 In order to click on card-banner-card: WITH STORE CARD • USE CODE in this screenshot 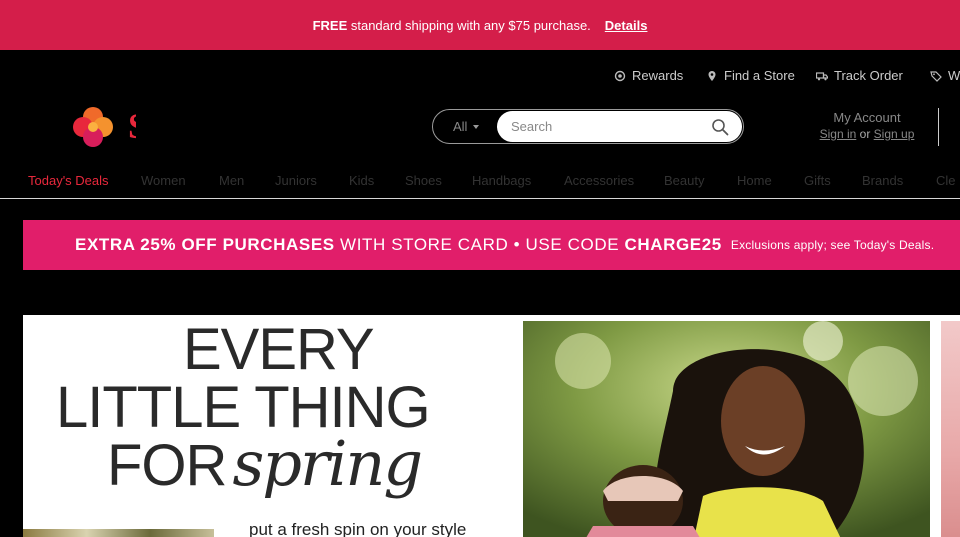, I will do `click(480, 244)`.